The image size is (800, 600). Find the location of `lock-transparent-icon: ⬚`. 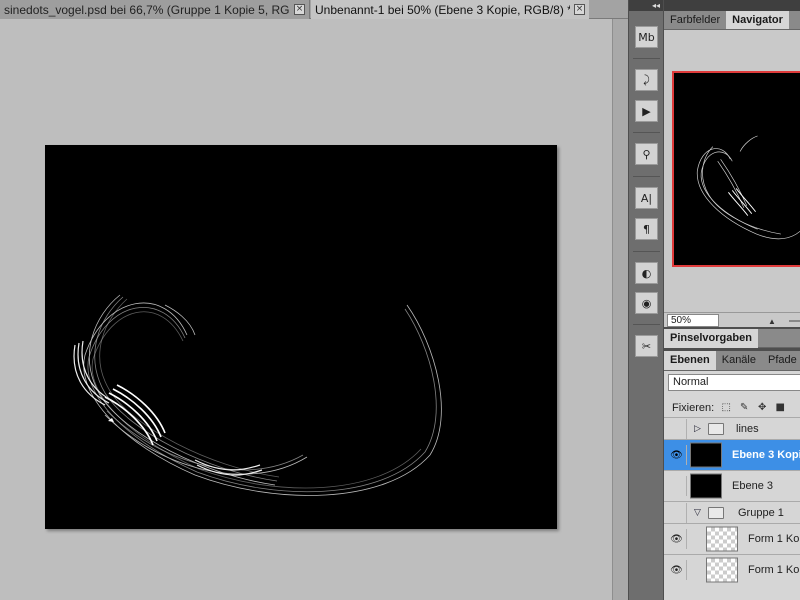

lock-transparent-icon: ⬚ is located at coordinates (726, 408).